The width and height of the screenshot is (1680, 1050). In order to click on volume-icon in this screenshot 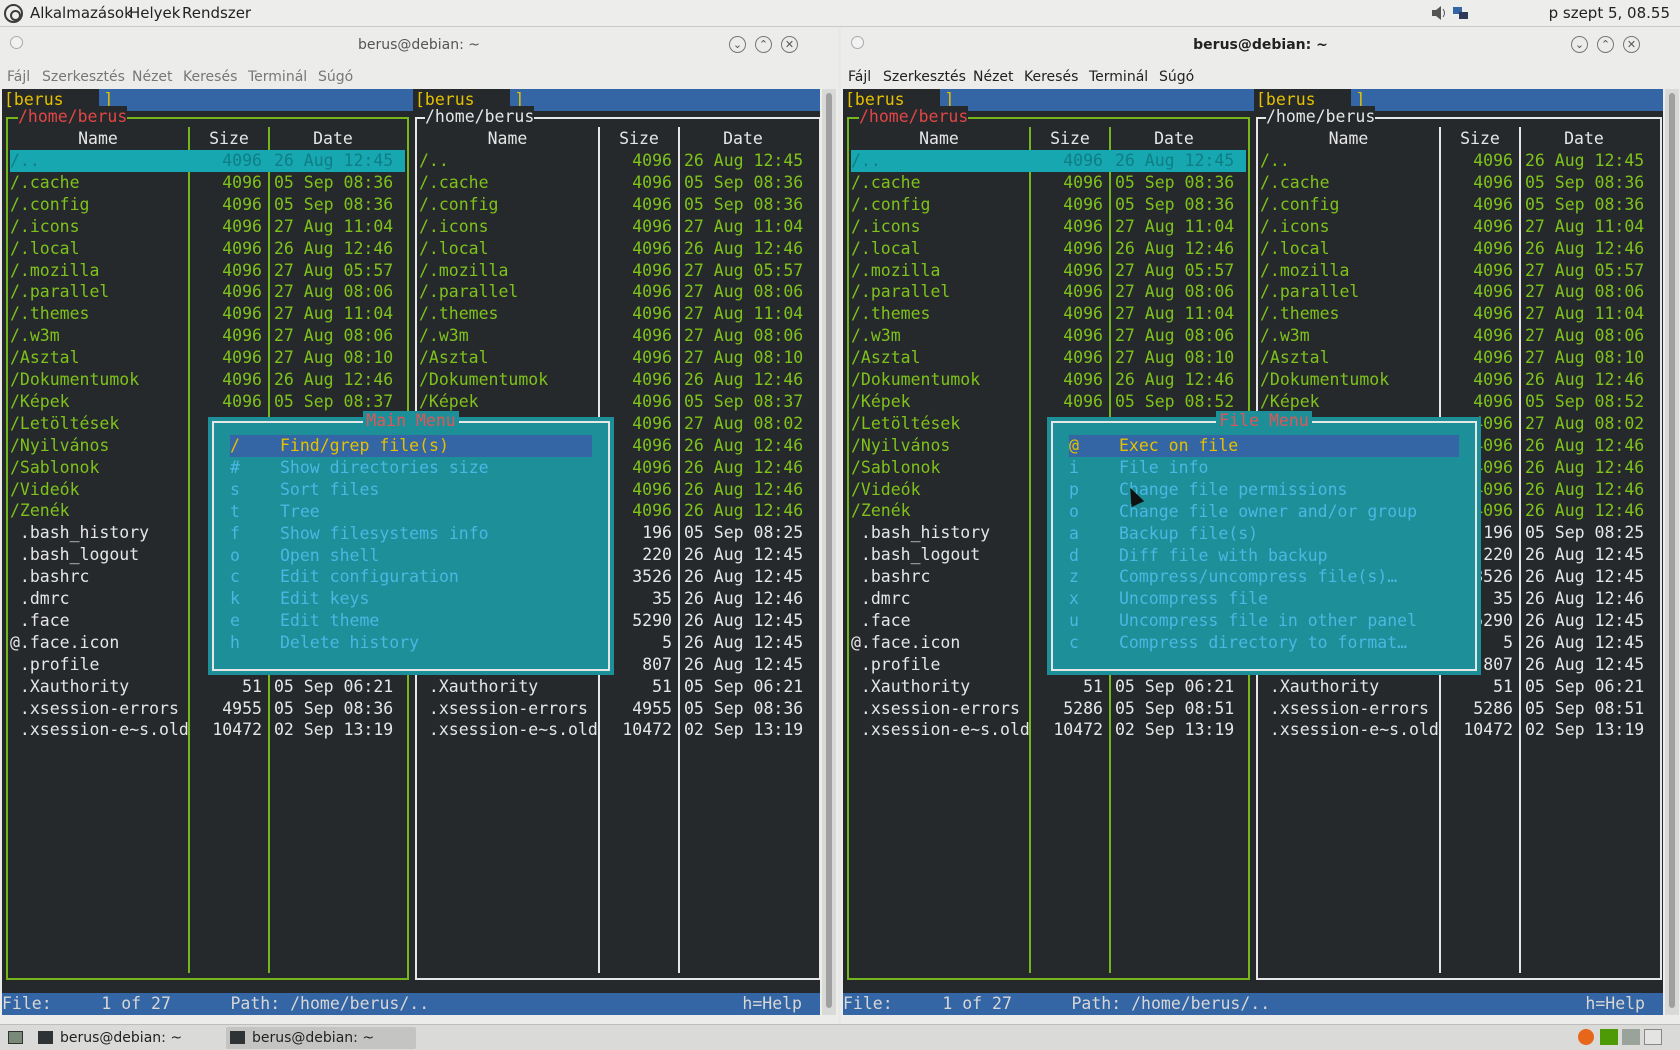, I will do `click(1439, 13)`.